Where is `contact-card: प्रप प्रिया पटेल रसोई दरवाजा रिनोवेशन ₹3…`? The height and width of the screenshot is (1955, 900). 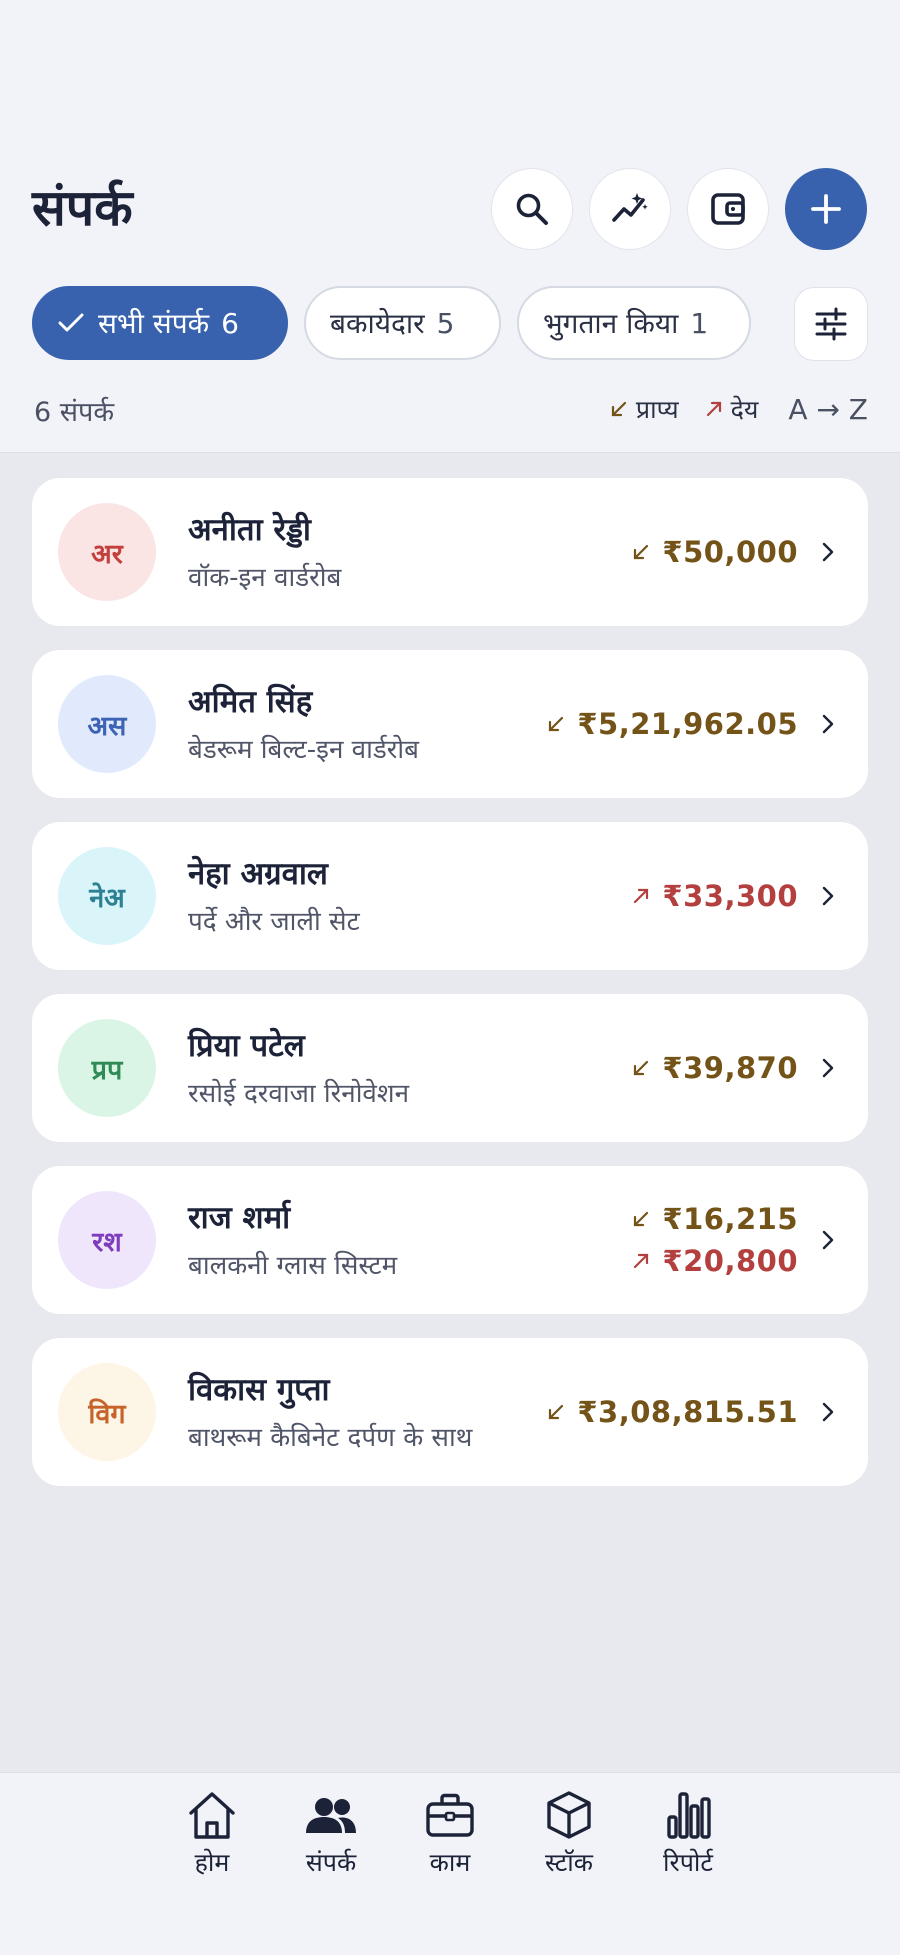
contact-card: प्रप प्रिया पटेल रसोई दरवाजा रिनोवेशन ₹3… is located at coordinates (450, 1068).